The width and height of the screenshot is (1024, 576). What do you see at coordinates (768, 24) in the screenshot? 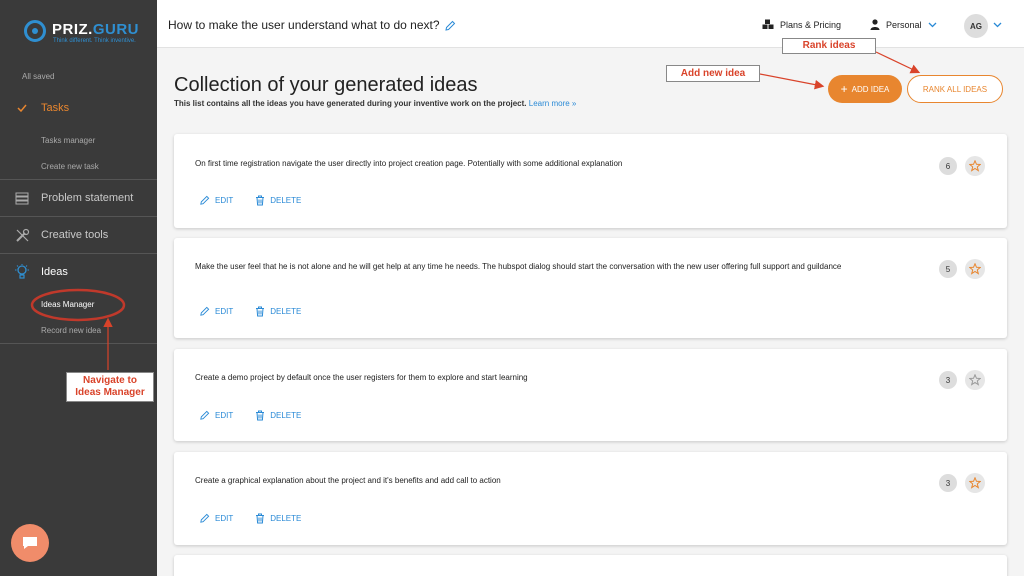
I see `cubes-icon` at bounding box center [768, 24].